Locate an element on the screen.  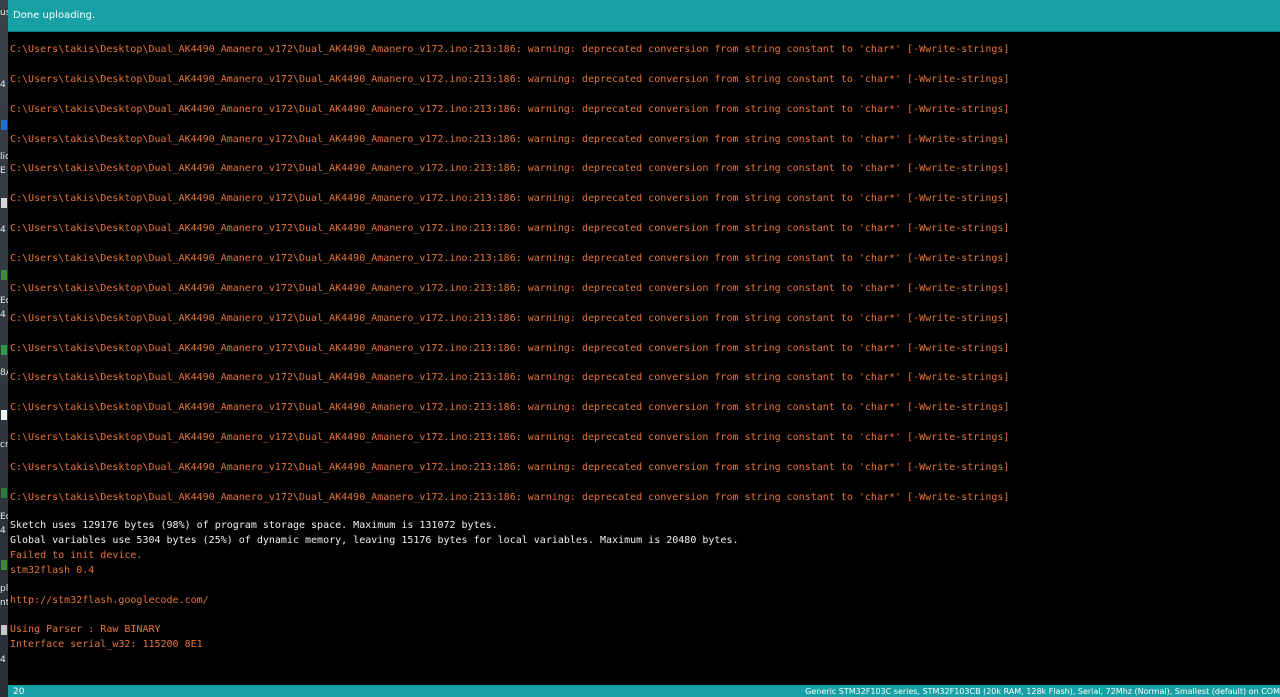
desktop-icon-label-fragment: cr is located at coordinates (4, 445).